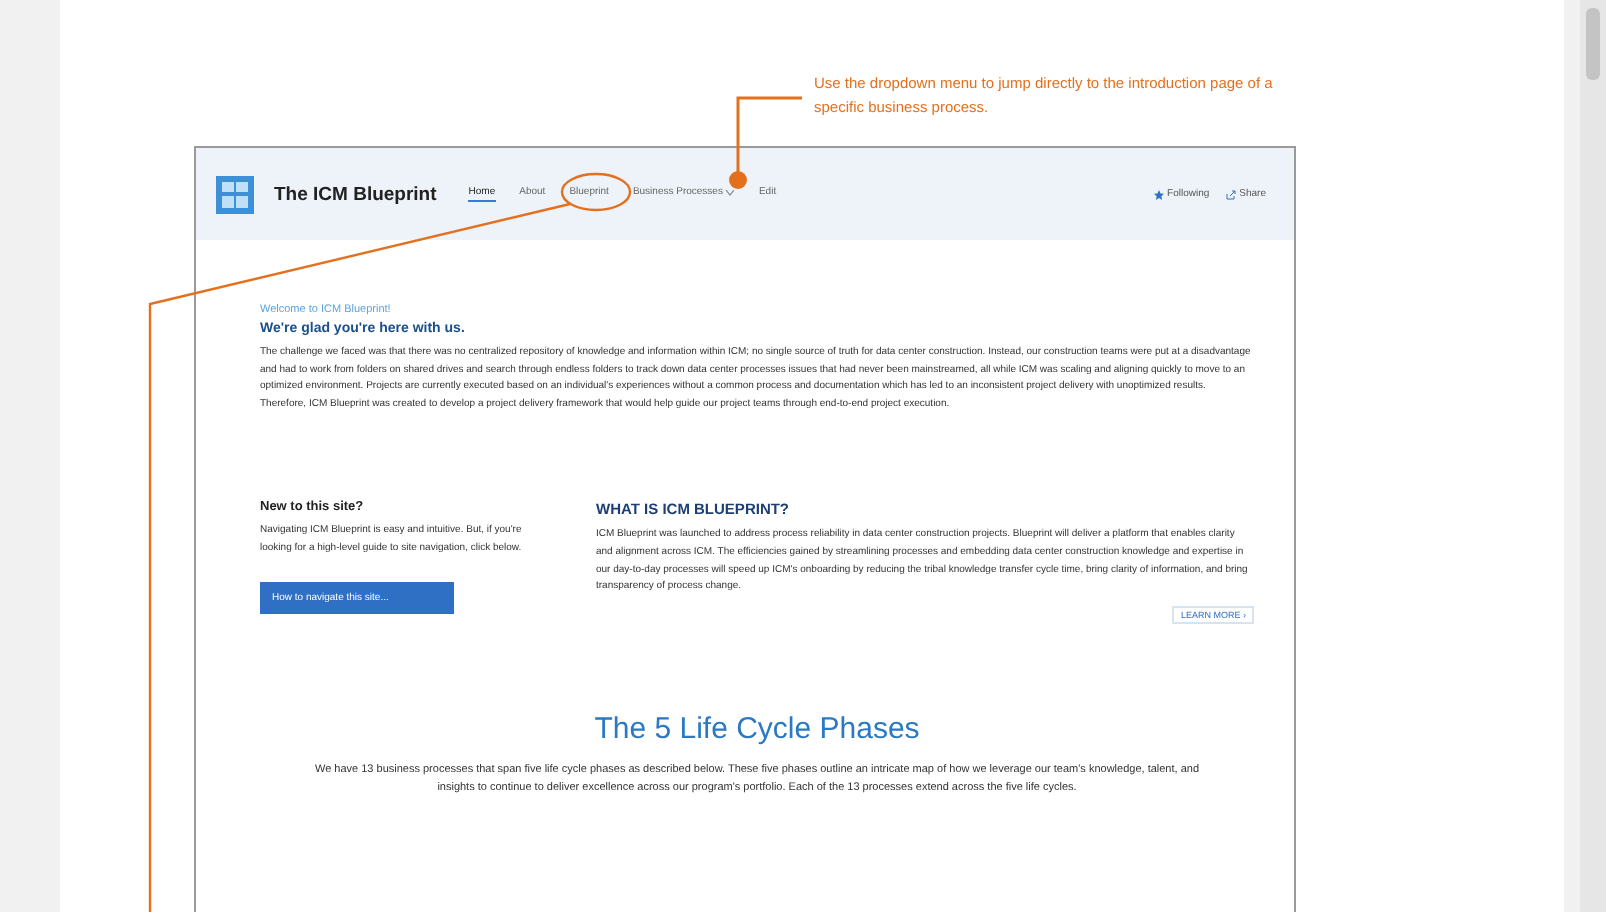 The width and height of the screenshot is (1606, 912). I want to click on site-title: The ICM Blueprint, so click(355, 194).